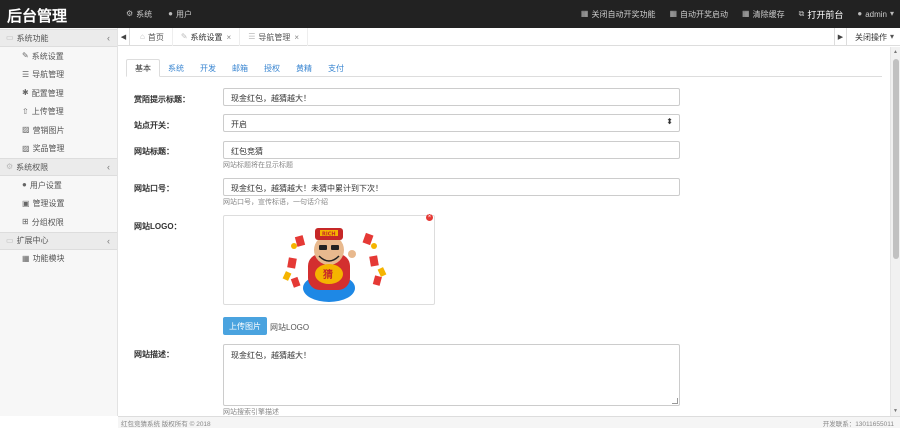 This screenshot has width=900, height=428. What do you see at coordinates (275, 202) in the screenshot?
I see `site-slogan-help: 网站口号，宣传标语，一句话介绍` at bounding box center [275, 202].